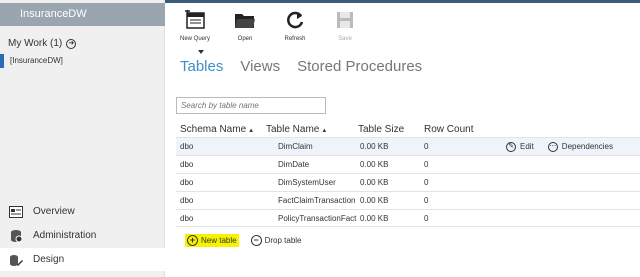  I want to click on arrow-right-circle-icon: ➜, so click(71, 43).